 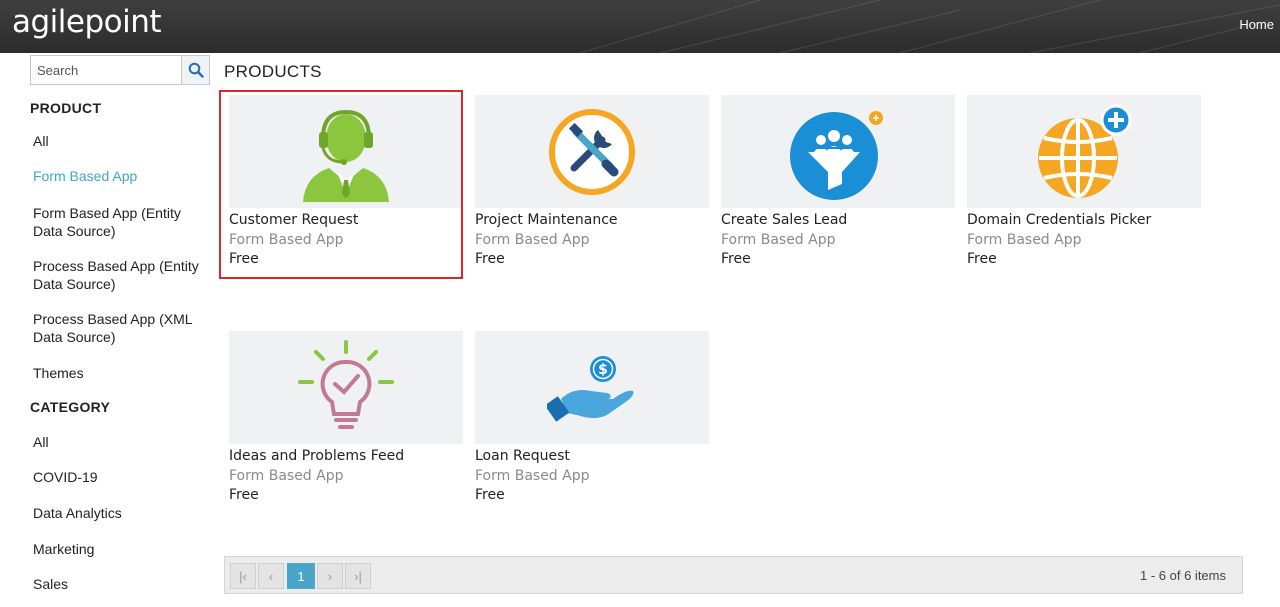 I want to click on globe-plus-icon, so click(x=1085, y=151).